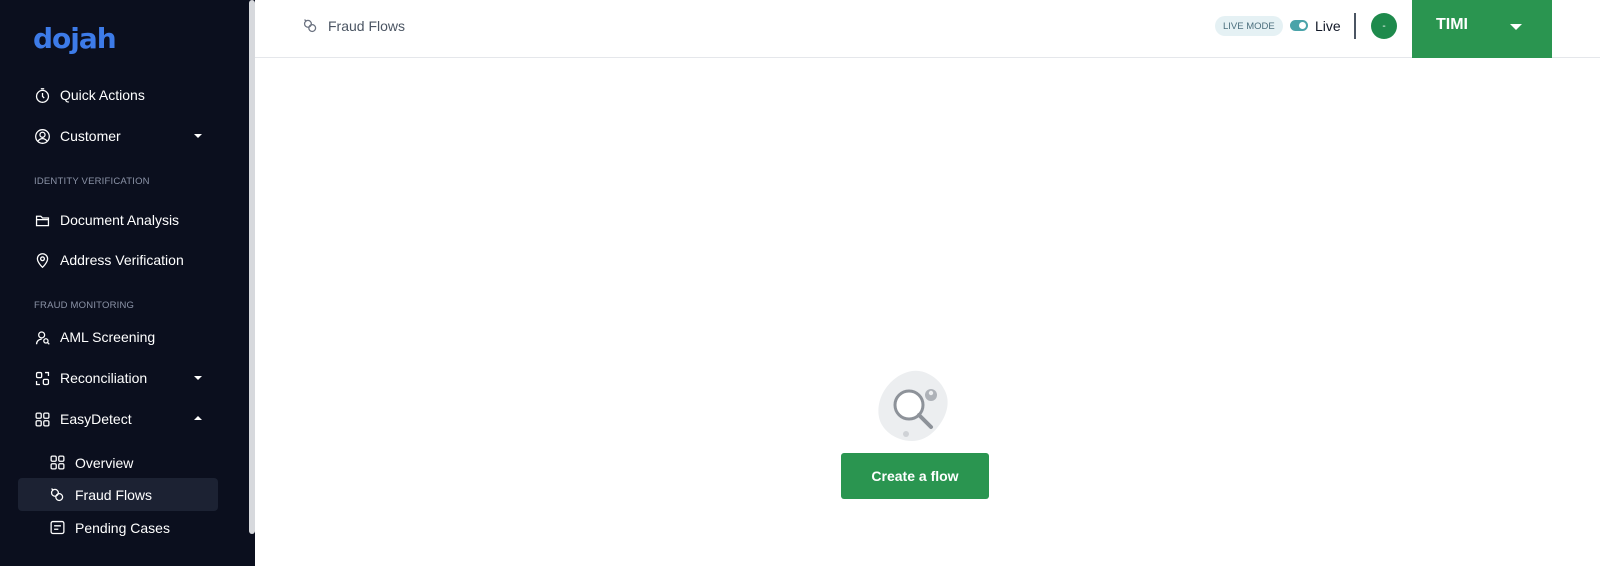 The height and width of the screenshot is (566, 1600). I want to click on sidebar-item-aml-screening: AML Screening, so click(94, 337).